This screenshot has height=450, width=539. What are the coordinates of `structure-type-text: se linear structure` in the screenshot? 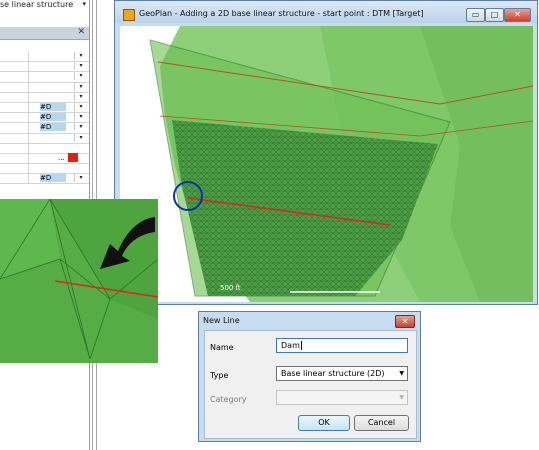 It's located at (37, 4).